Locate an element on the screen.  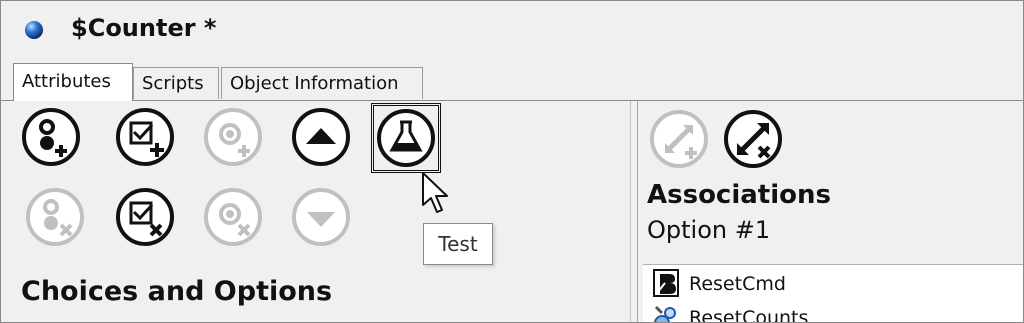
move-up-icon is located at coordinates (321, 137).